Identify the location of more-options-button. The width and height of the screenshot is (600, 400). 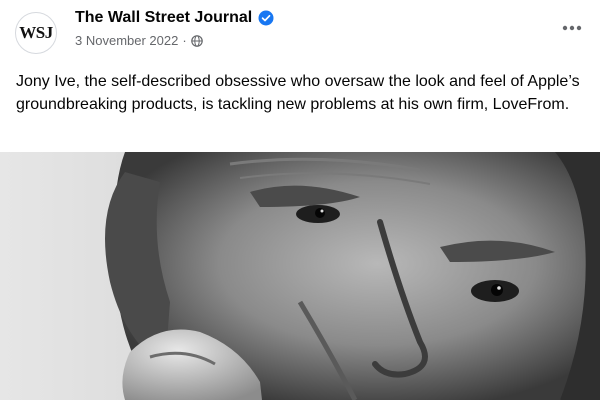
(572, 28).